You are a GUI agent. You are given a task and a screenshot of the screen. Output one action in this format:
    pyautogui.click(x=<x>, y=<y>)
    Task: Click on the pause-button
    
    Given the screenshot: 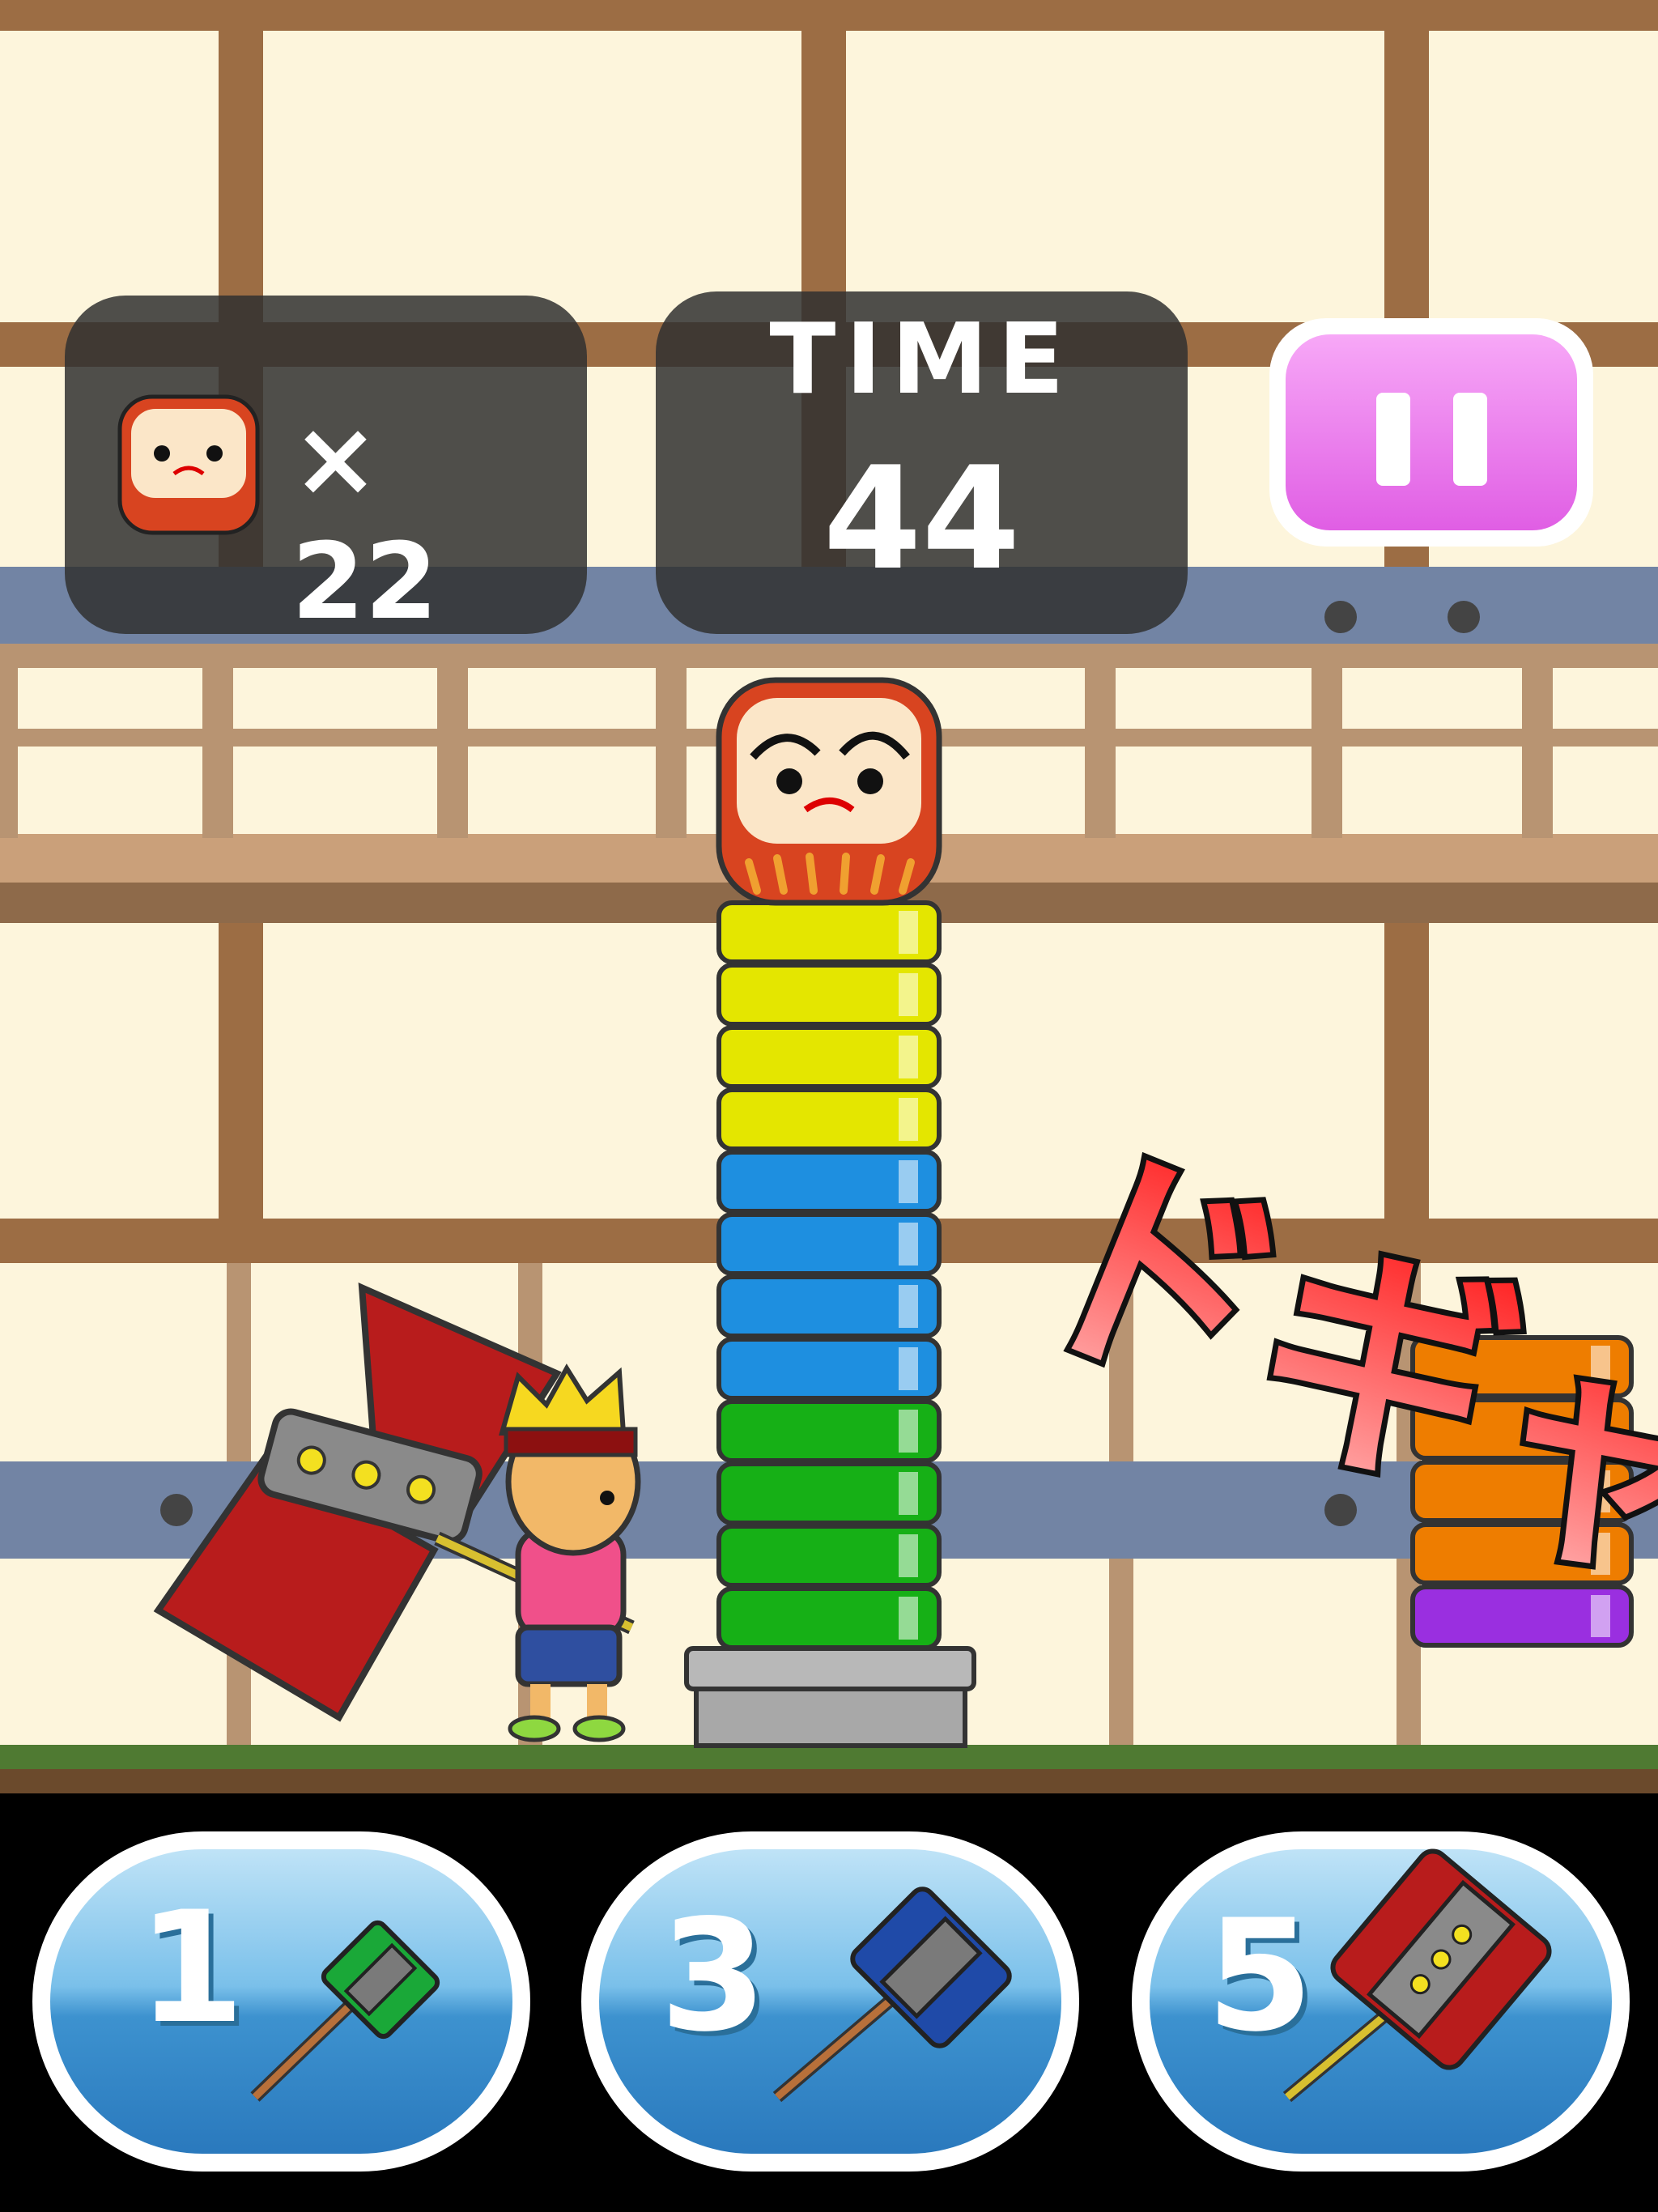 What is the action you would take?
    pyautogui.click(x=1431, y=433)
    